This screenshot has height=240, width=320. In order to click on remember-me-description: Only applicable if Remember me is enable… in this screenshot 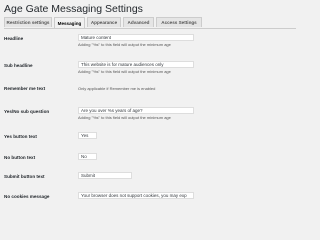, I will do `click(117, 88)`.